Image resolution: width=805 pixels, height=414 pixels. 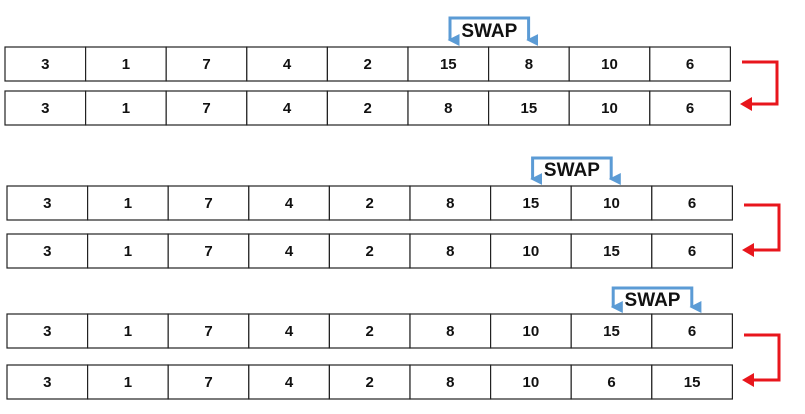 I want to click on array-row-after: 3 1 7 4 2 8 10 15 6, so click(x=369, y=251).